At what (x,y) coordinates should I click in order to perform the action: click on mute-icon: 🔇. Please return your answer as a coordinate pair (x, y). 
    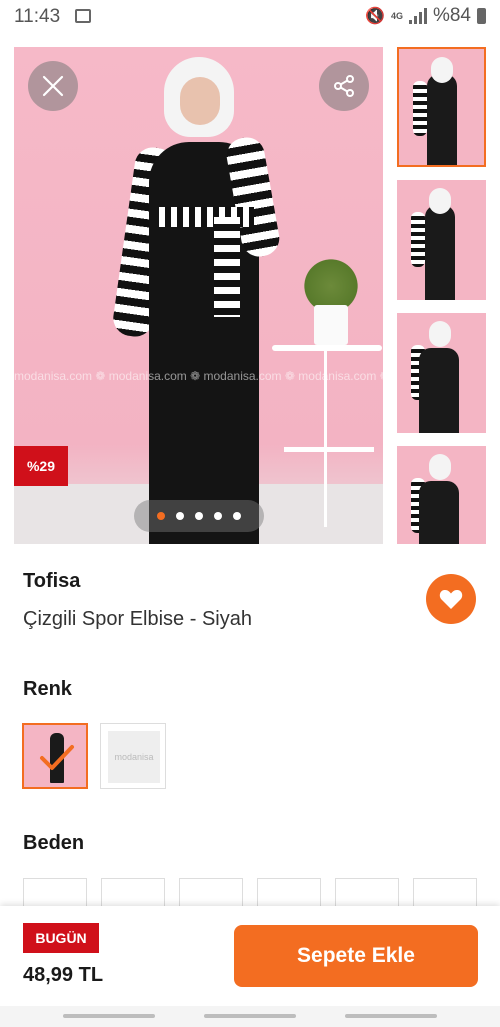
    Looking at the image, I should click on (375, 16).